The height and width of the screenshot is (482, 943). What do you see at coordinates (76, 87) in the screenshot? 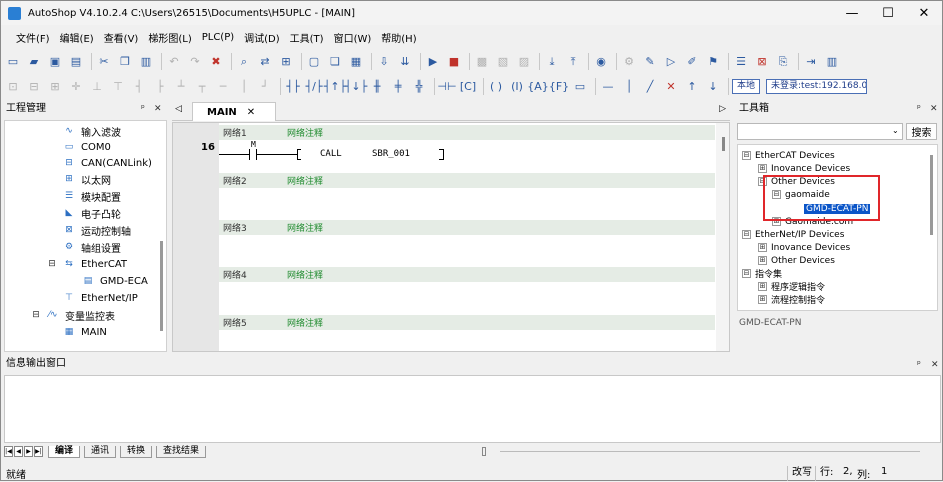
I see `cursor-icon: ✛` at bounding box center [76, 87].